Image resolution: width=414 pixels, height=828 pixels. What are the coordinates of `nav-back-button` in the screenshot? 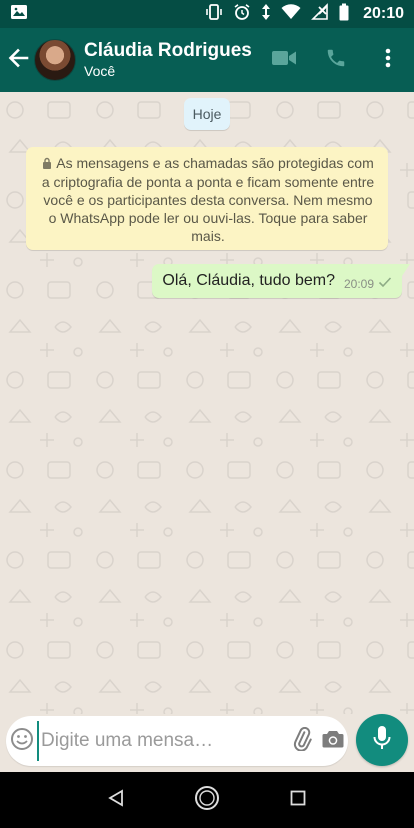 It's located at (116, 800).